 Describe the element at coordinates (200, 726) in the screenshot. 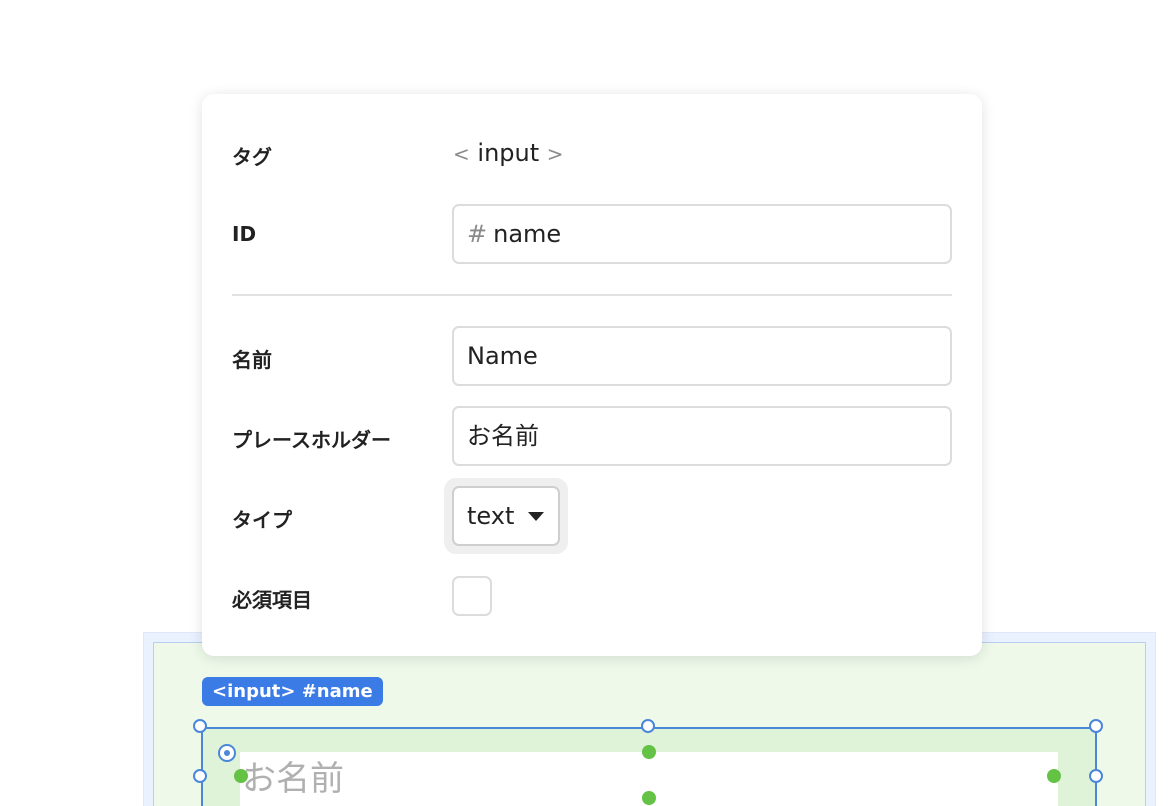

I see `resize-handle-top-left` at that location.